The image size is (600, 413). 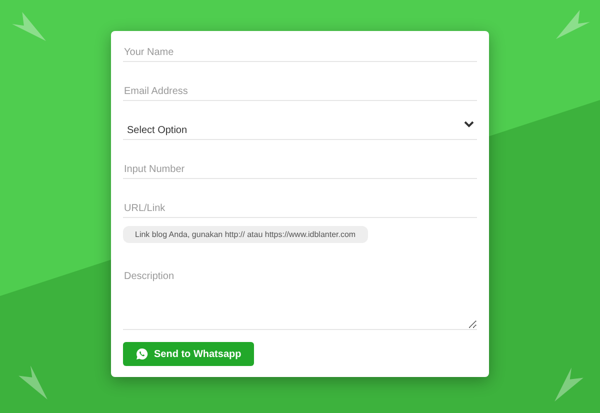 What do you see at coordinates (245, 234) in the screenshot?
I see `hint-text: Link blog Anda, gunakan http:// atau https://www.idblanter.com` at bounding box center [245, 234].